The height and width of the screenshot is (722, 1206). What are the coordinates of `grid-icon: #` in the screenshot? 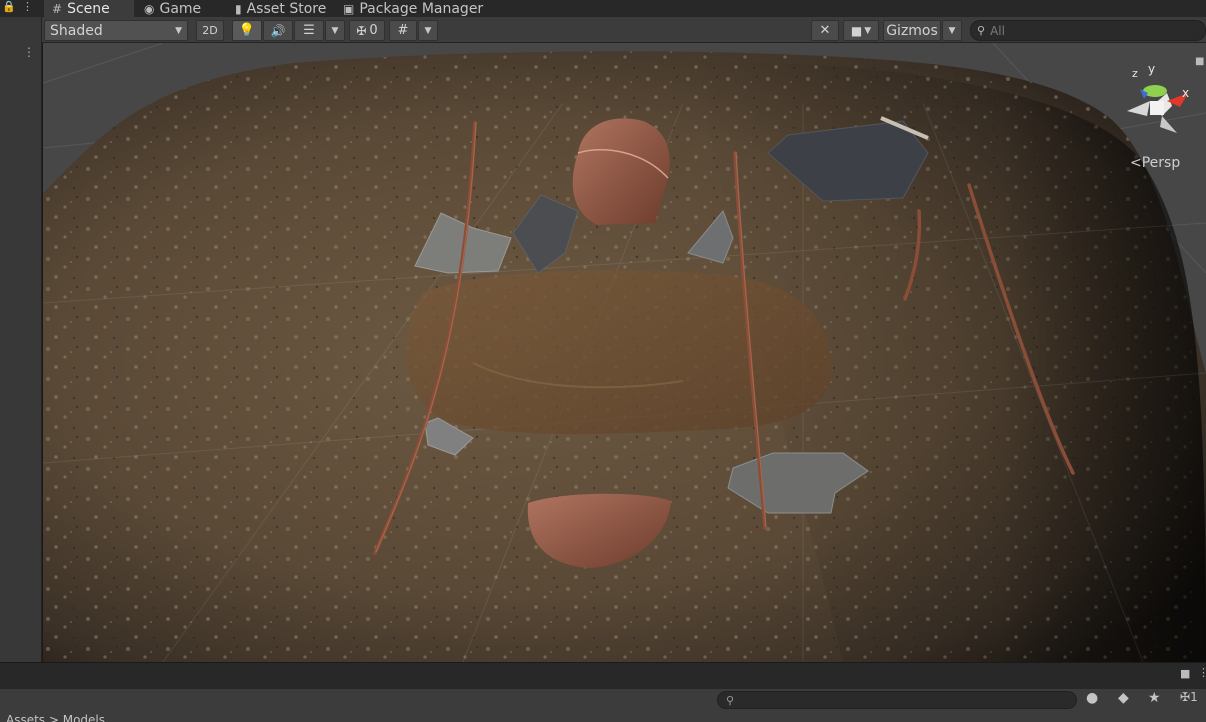 It's located at (403, 30).